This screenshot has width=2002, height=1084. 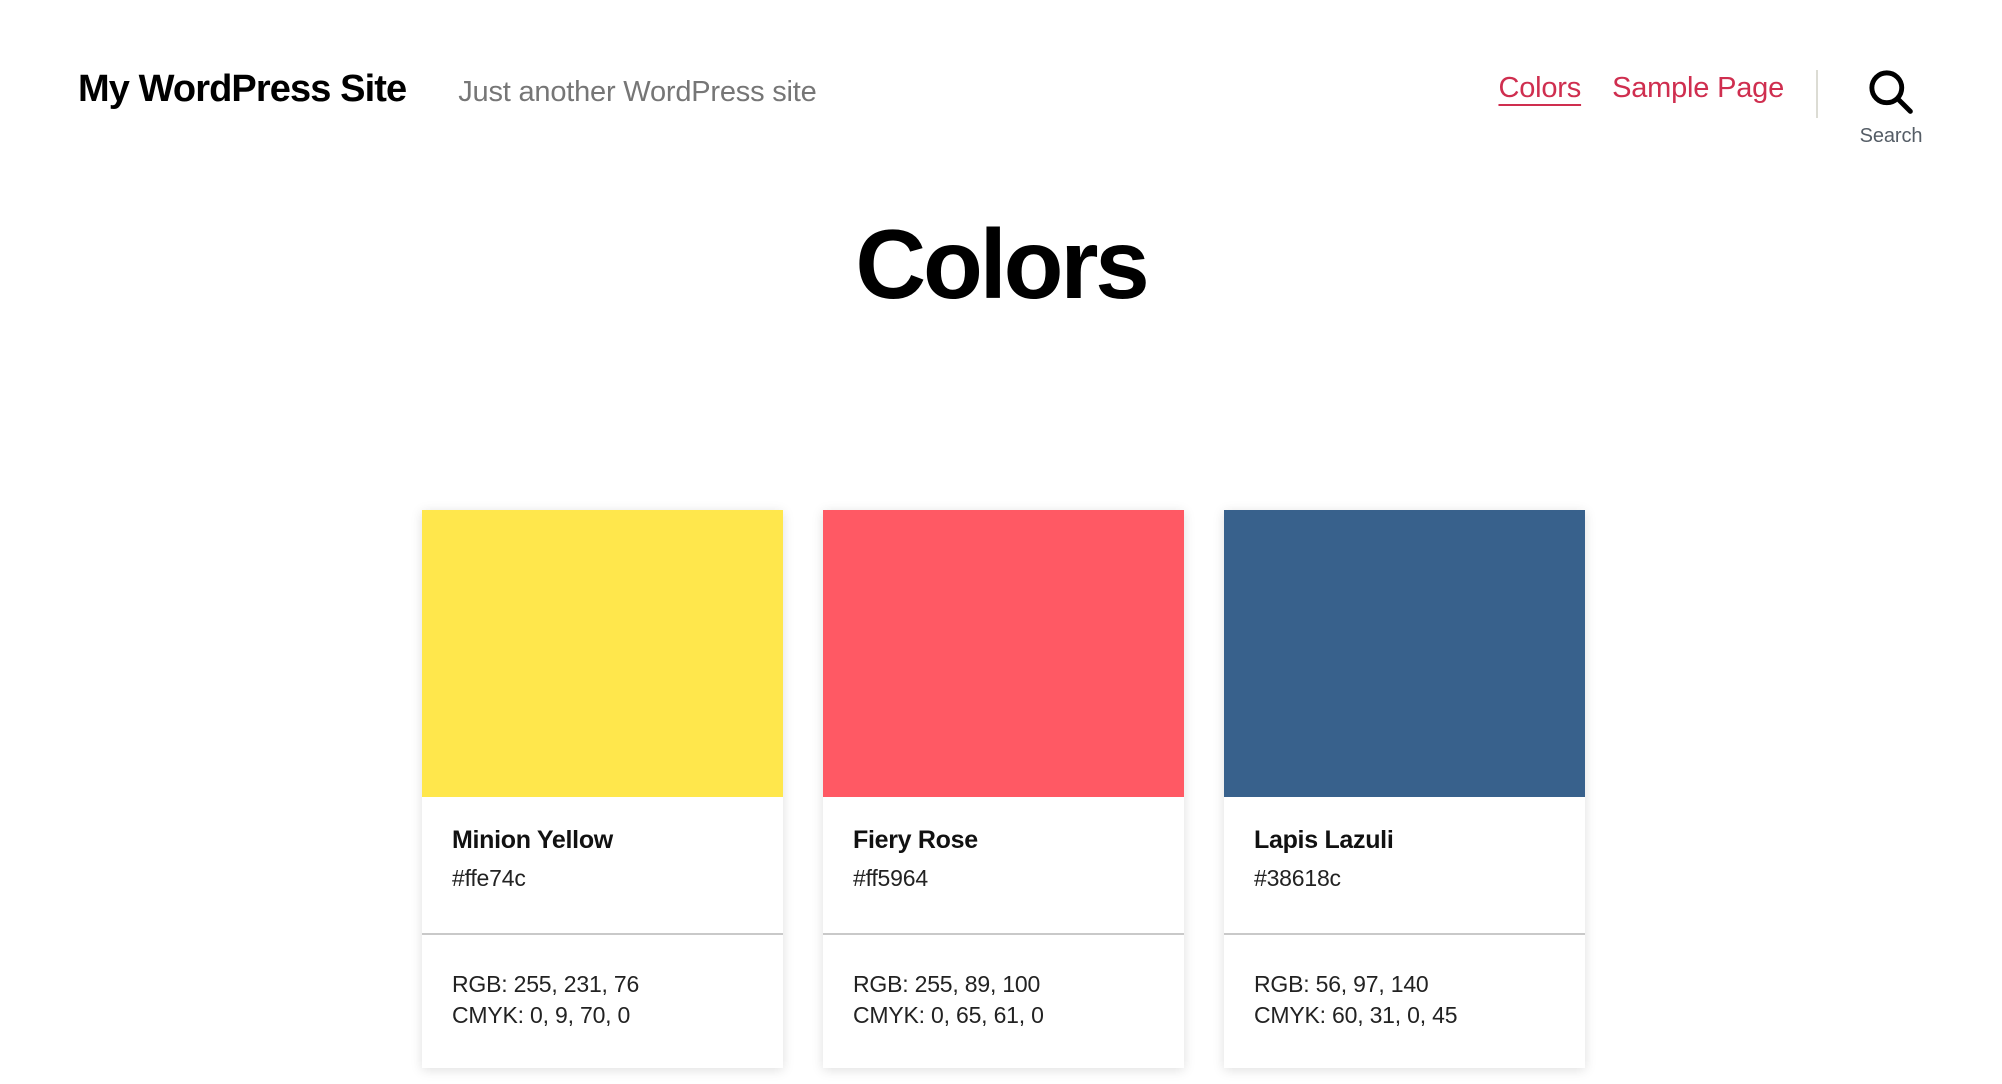 I want to click on color-card-header: Minion Yellow #ffe74c, so click(x=602, y=866).